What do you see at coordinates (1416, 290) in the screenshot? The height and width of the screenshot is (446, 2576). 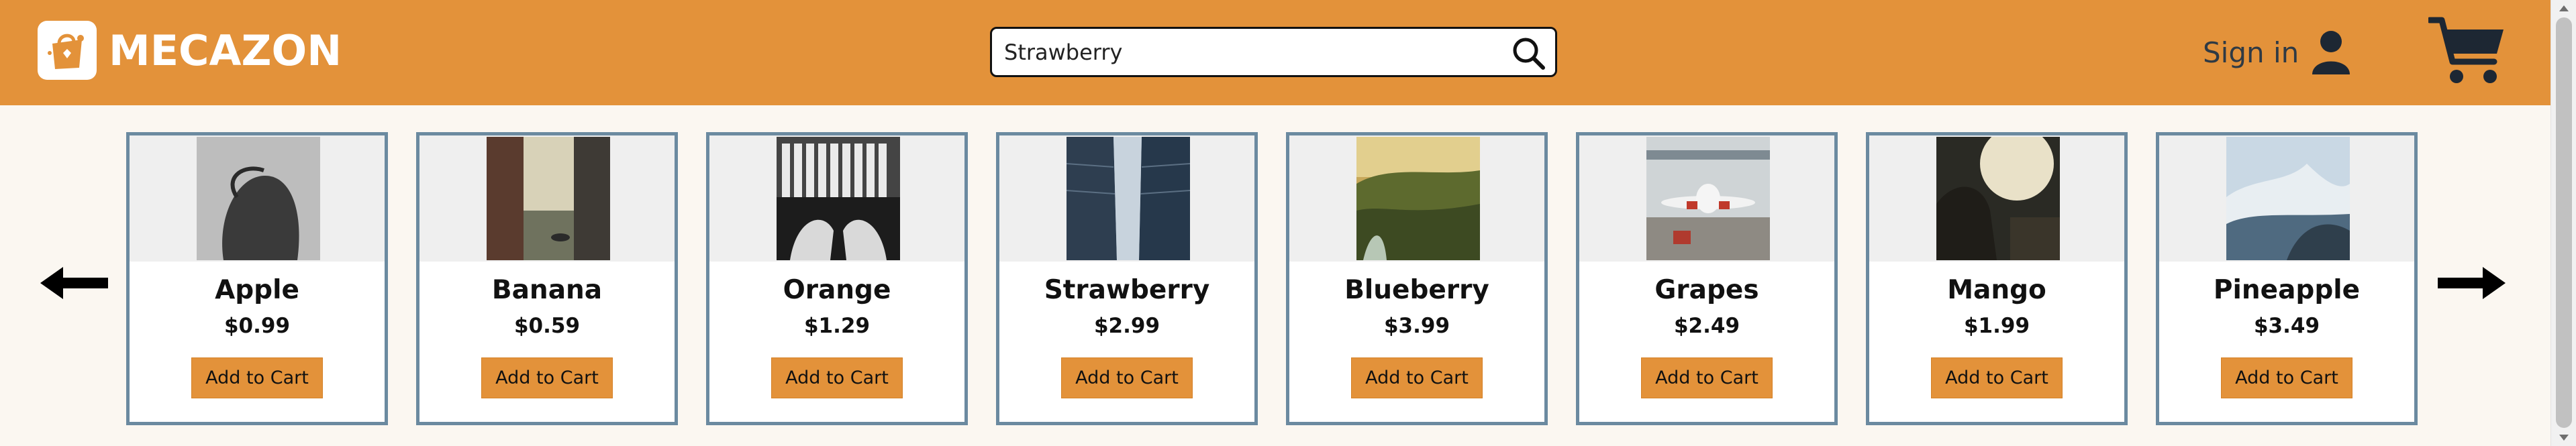 I see `product-name: Blueberry` at bounding box center [1416, 290].